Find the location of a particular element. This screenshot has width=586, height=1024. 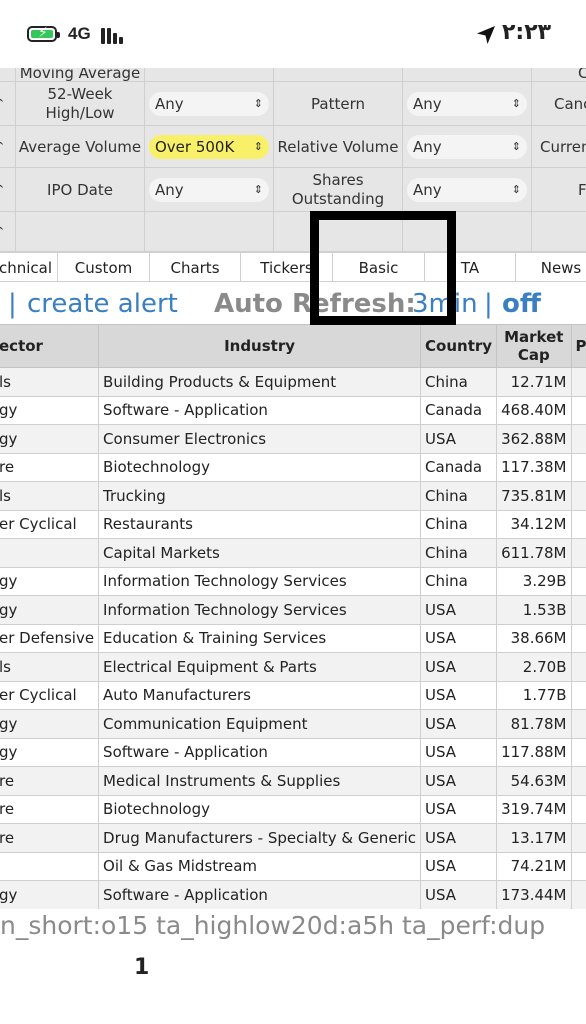

cell-sector: er Defensive is located at coordinates (50, 638).